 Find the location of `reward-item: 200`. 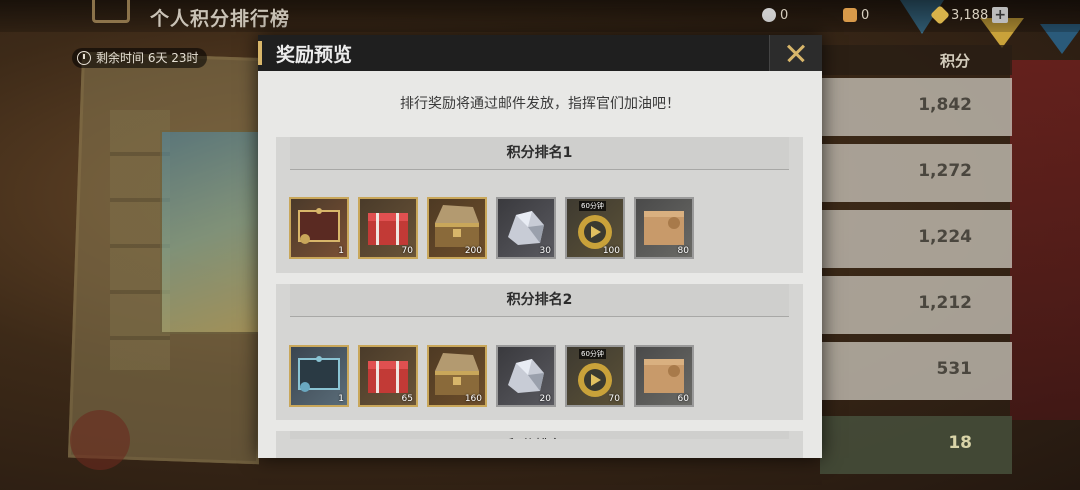

reward-item: 200 is located at coordinates (457, 228).